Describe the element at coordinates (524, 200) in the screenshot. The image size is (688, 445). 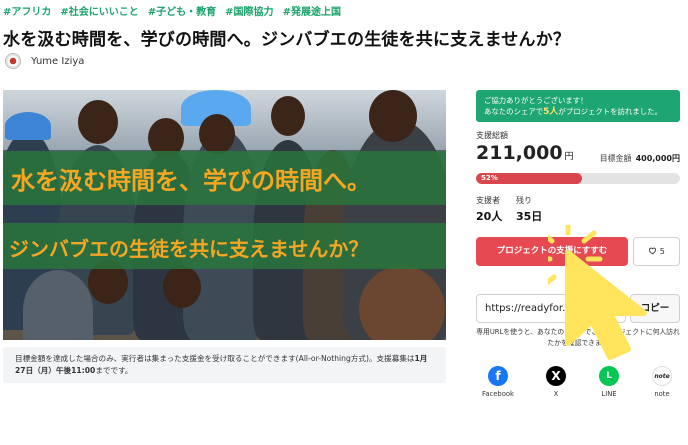
I see `remaining-label: 残り` at that location.